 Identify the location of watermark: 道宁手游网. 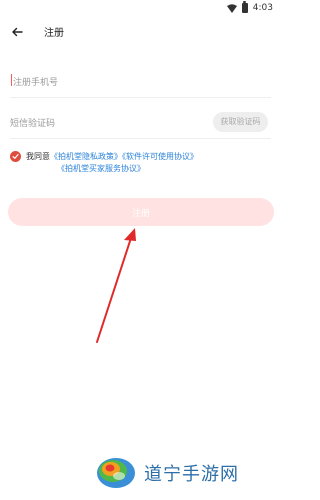
(186, 471).